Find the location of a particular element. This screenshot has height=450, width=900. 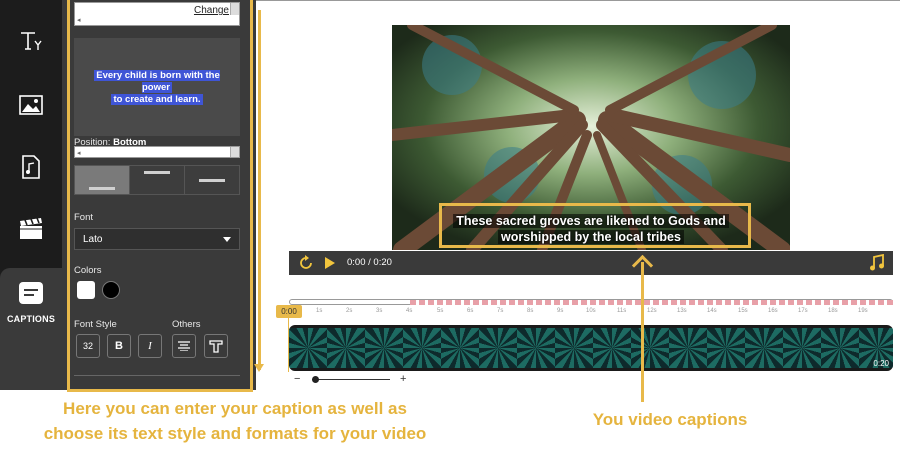

sidebar-item-video is located at coordinates (31, 229).